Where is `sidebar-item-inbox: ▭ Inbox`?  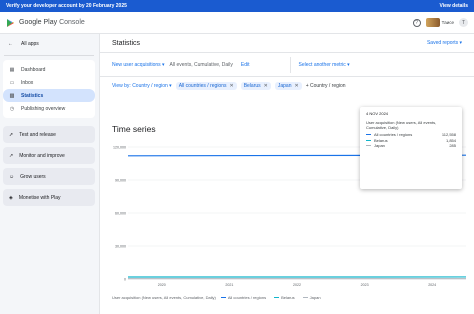
sidebar-item-inbox: ▭ Inbox is located at coordinates (49, 82).